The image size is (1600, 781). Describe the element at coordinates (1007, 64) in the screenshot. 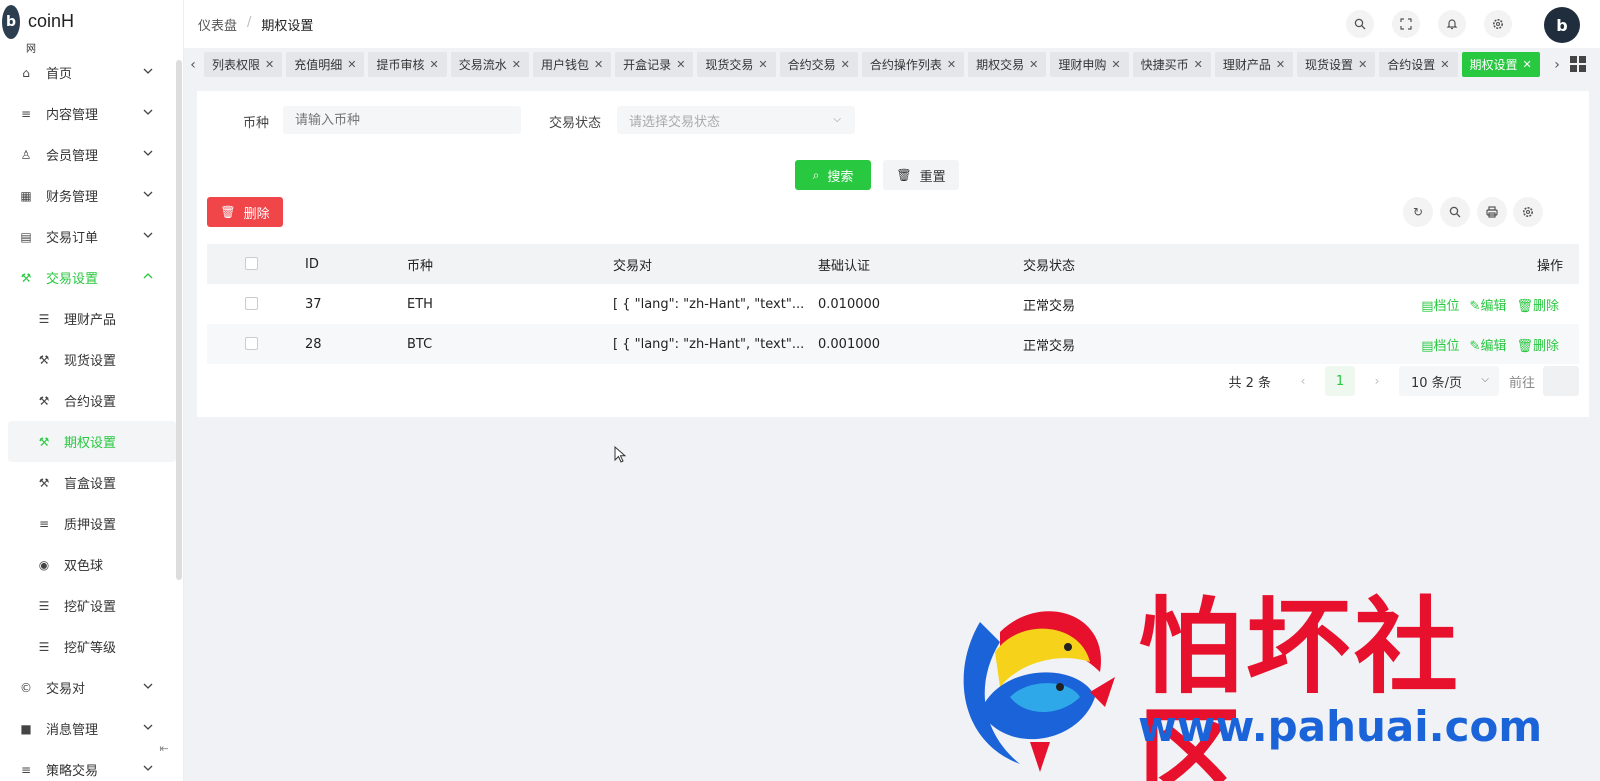

I see `tab-9: 期权交易 ✕` at that location.